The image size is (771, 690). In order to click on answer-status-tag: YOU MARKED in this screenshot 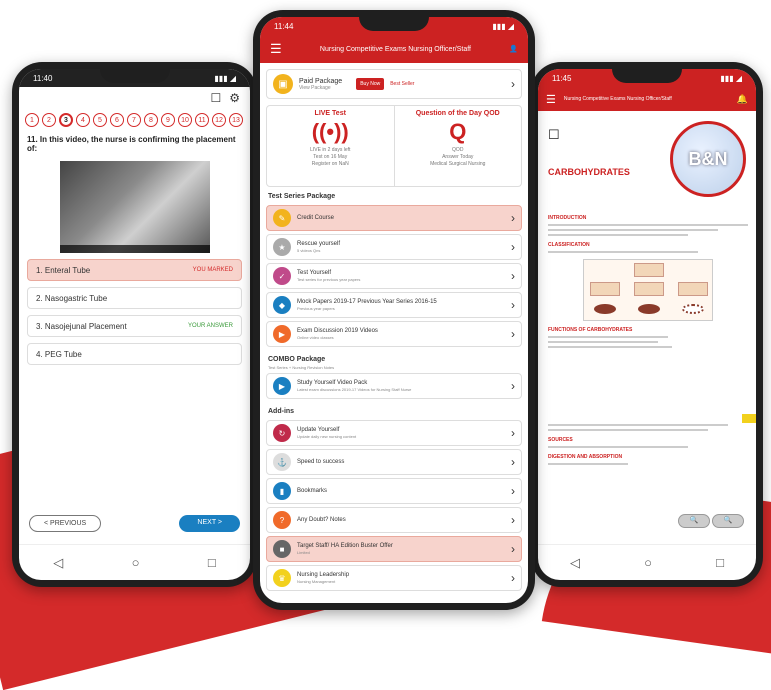, I will do `click(212, 270)`.